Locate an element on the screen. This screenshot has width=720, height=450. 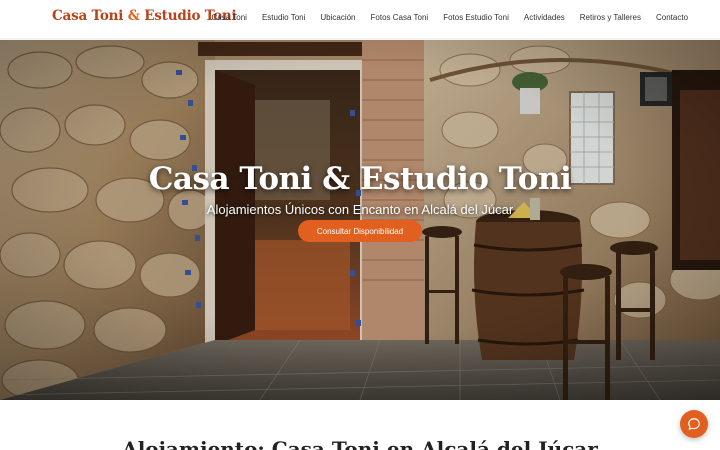
nav-ubicacion: Ubicación is located at coordinates (337, 17).